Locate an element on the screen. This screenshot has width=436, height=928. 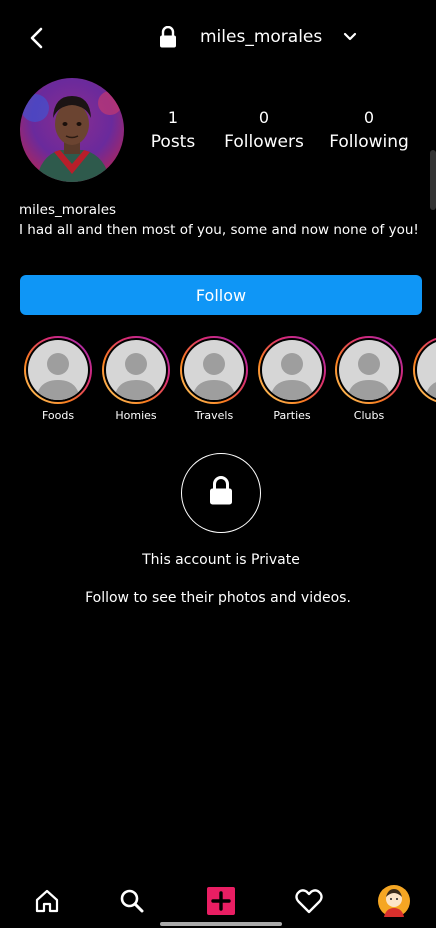
search-icon is located at coordinates (132, 901).